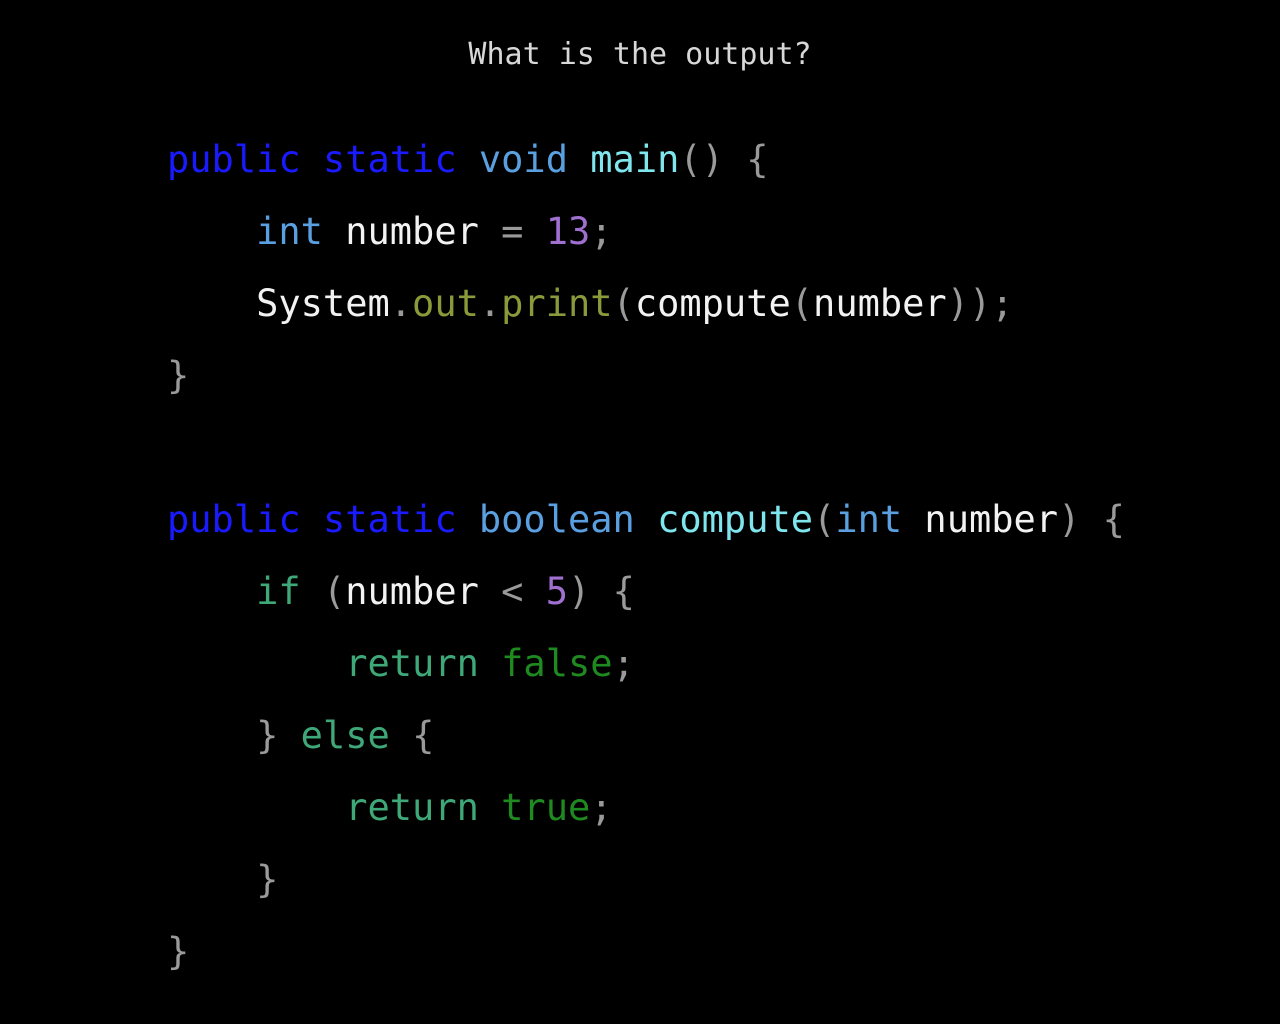 This screenshot has width=1280, height=1024. What do you see at coordinates (557, 663) in the screenshot?
I see `code-token-literal: false` at bounding box center [557, 663].